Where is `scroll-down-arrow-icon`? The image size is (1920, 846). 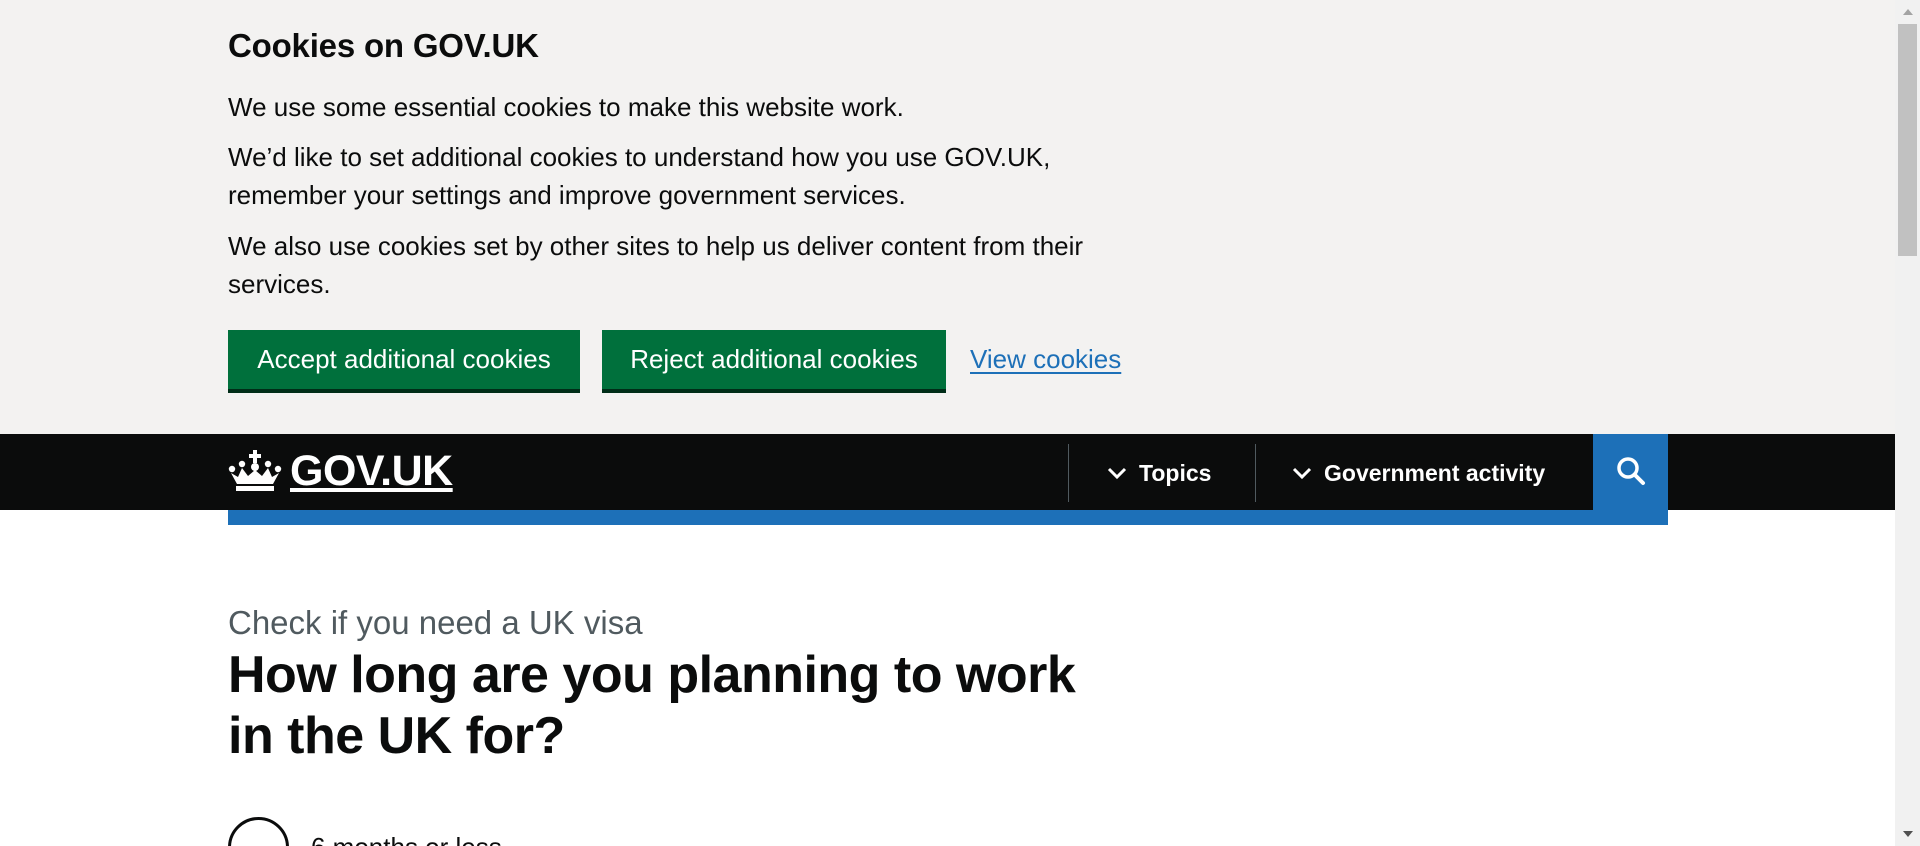
scroll-down-arrow-icon is located at coordinates (1907, 834).